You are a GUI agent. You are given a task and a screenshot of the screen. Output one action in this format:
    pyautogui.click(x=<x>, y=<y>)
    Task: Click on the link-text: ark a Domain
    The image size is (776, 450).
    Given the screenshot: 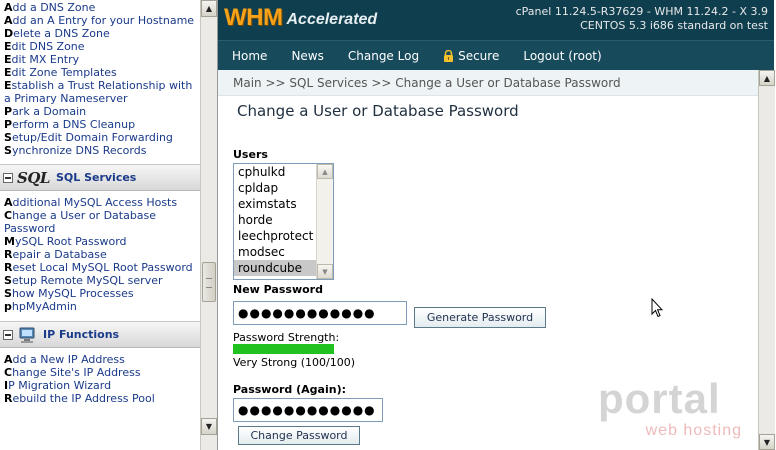 What is the action you would take?
    pyautogui.click(x=49, y=111)
    